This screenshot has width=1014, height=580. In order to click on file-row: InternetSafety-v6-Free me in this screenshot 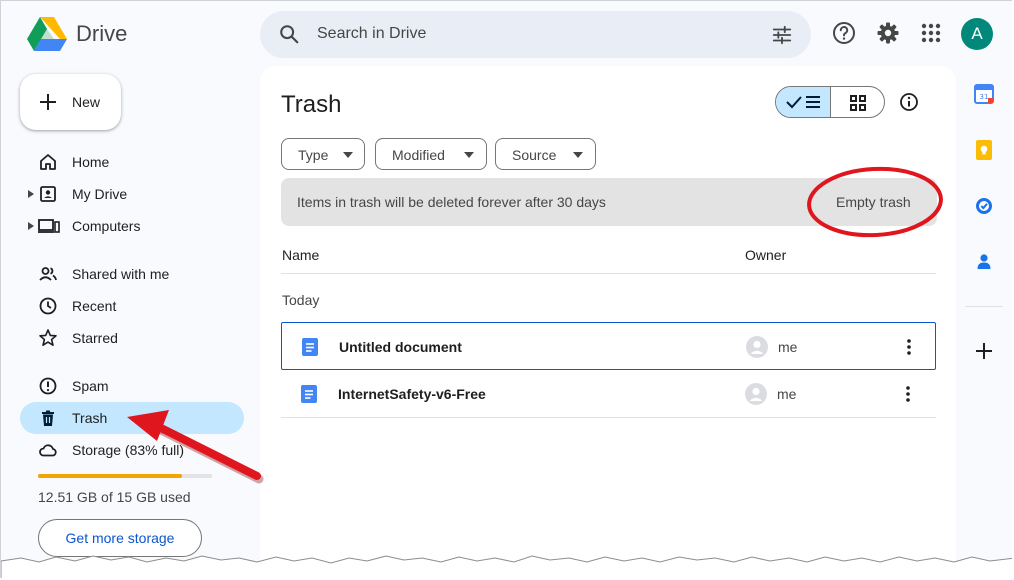, I will do `click(608, 394)`.